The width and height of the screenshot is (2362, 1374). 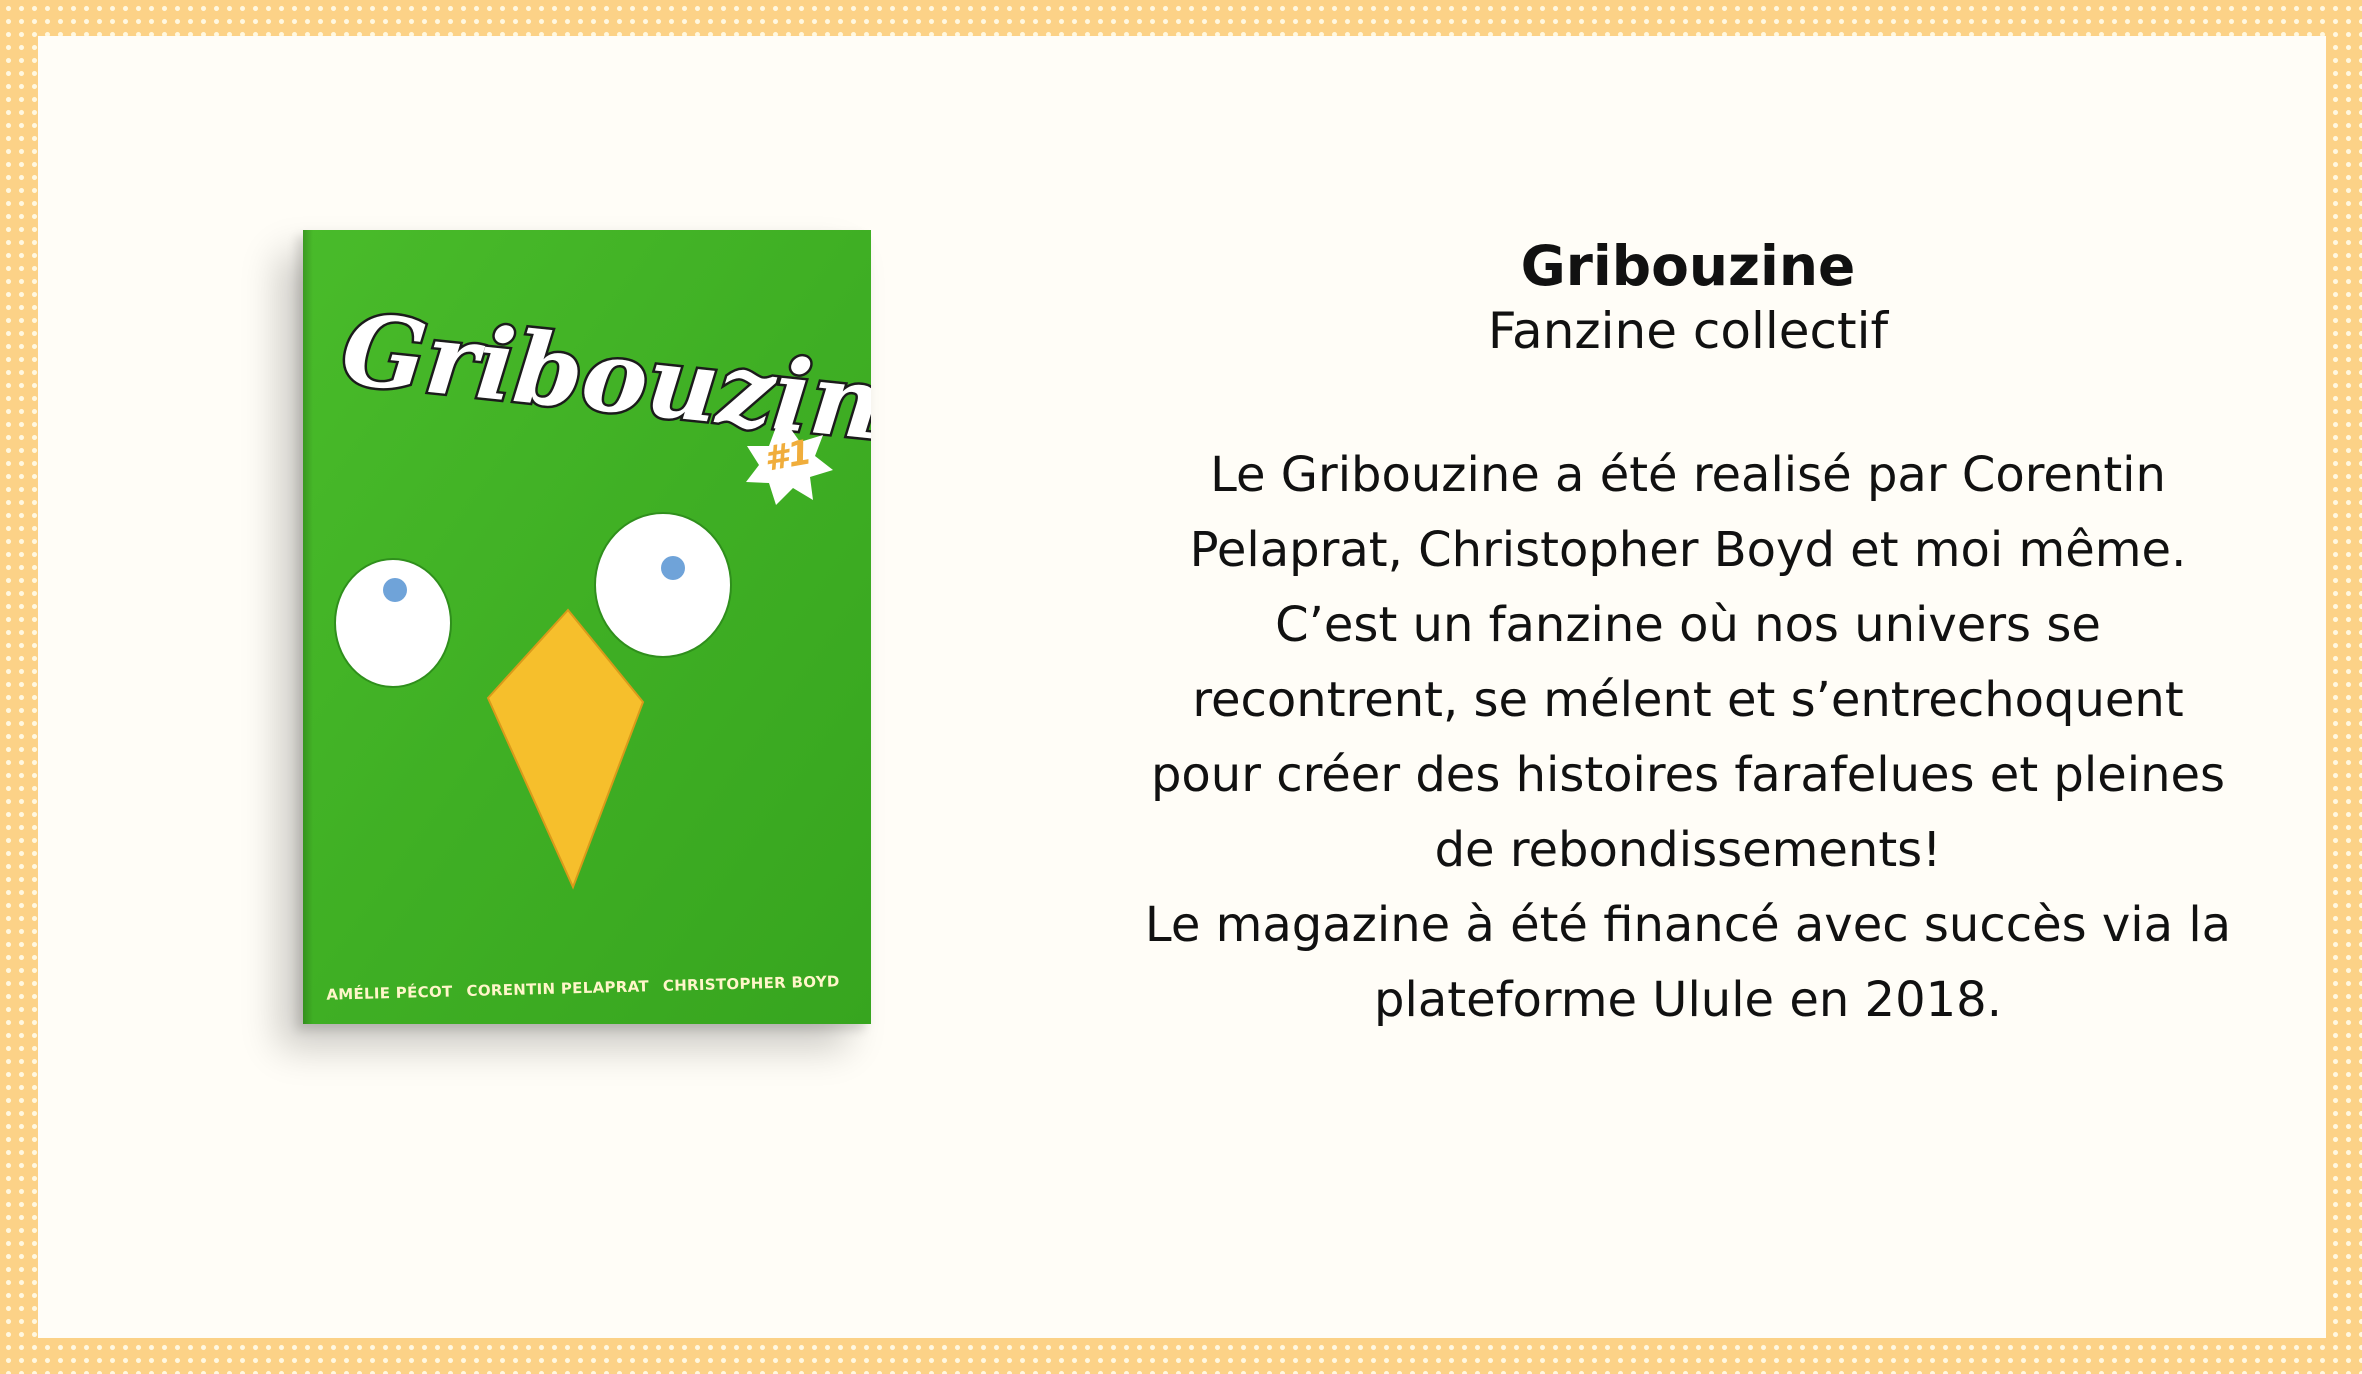 What do you see at coordinates (1688, 1000) in the screenshot?
I see `description-line: plateforme Ulule en 2018.` at bounding box center [1688, 1000].